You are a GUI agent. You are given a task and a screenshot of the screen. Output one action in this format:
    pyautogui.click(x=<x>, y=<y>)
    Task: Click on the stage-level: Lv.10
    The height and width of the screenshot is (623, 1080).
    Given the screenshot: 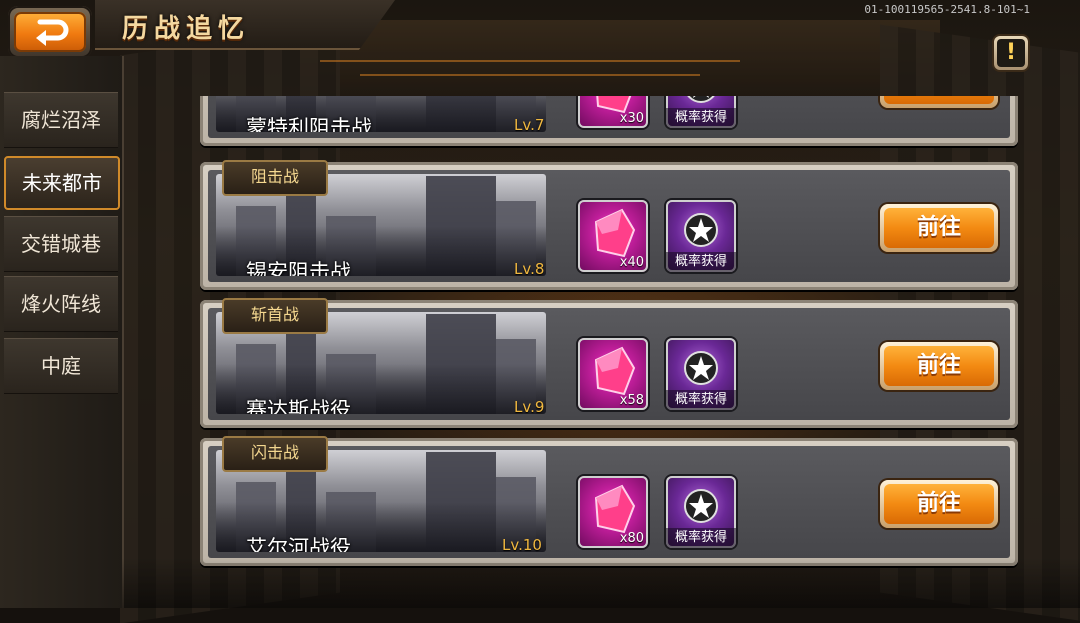 What is the action you would take?
    pyautogui.click(x=522, y=544)
    